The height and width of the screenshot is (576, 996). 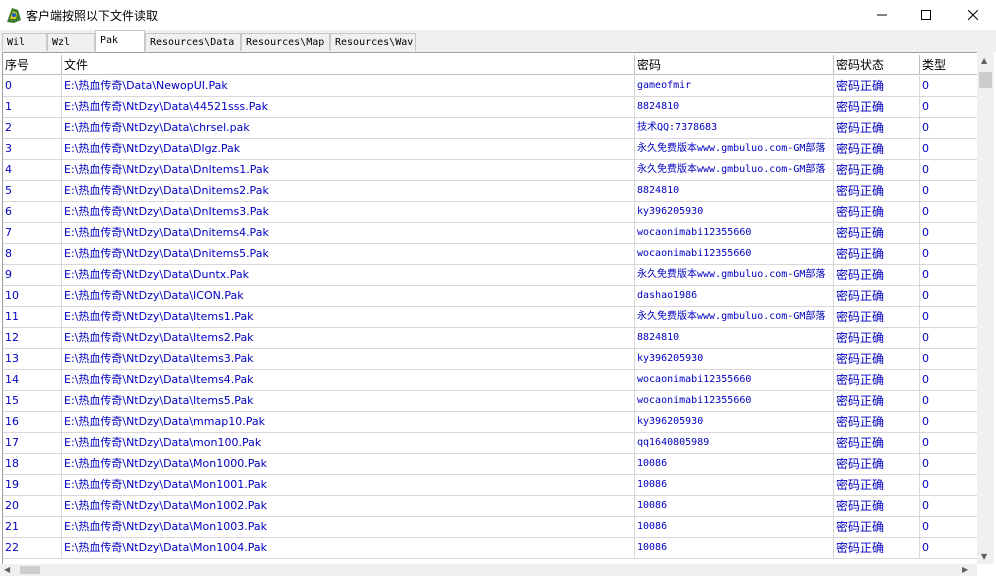 What do you see at coordinates (373, 42) in the screenshot?
I see `tab-resources-wav: Resources\Wav` at bounding box center [373, 42].